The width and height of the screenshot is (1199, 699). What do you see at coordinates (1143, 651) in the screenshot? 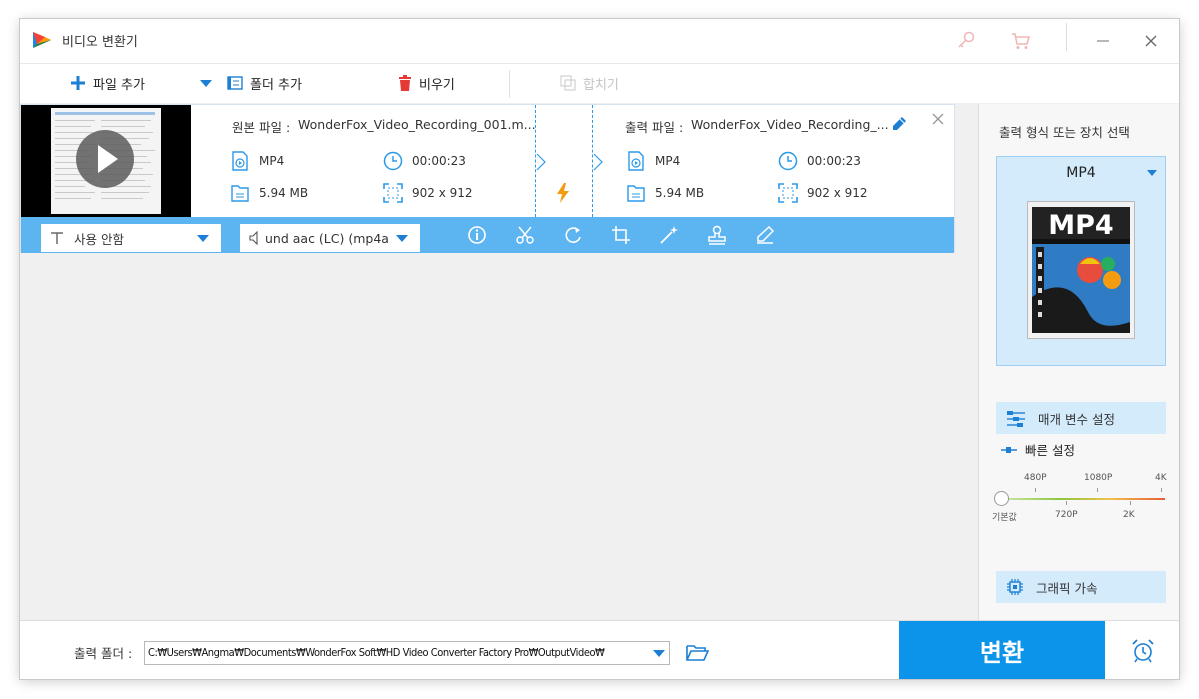
I see `alarm-clock-icon` at bounding box center [1143, 651].